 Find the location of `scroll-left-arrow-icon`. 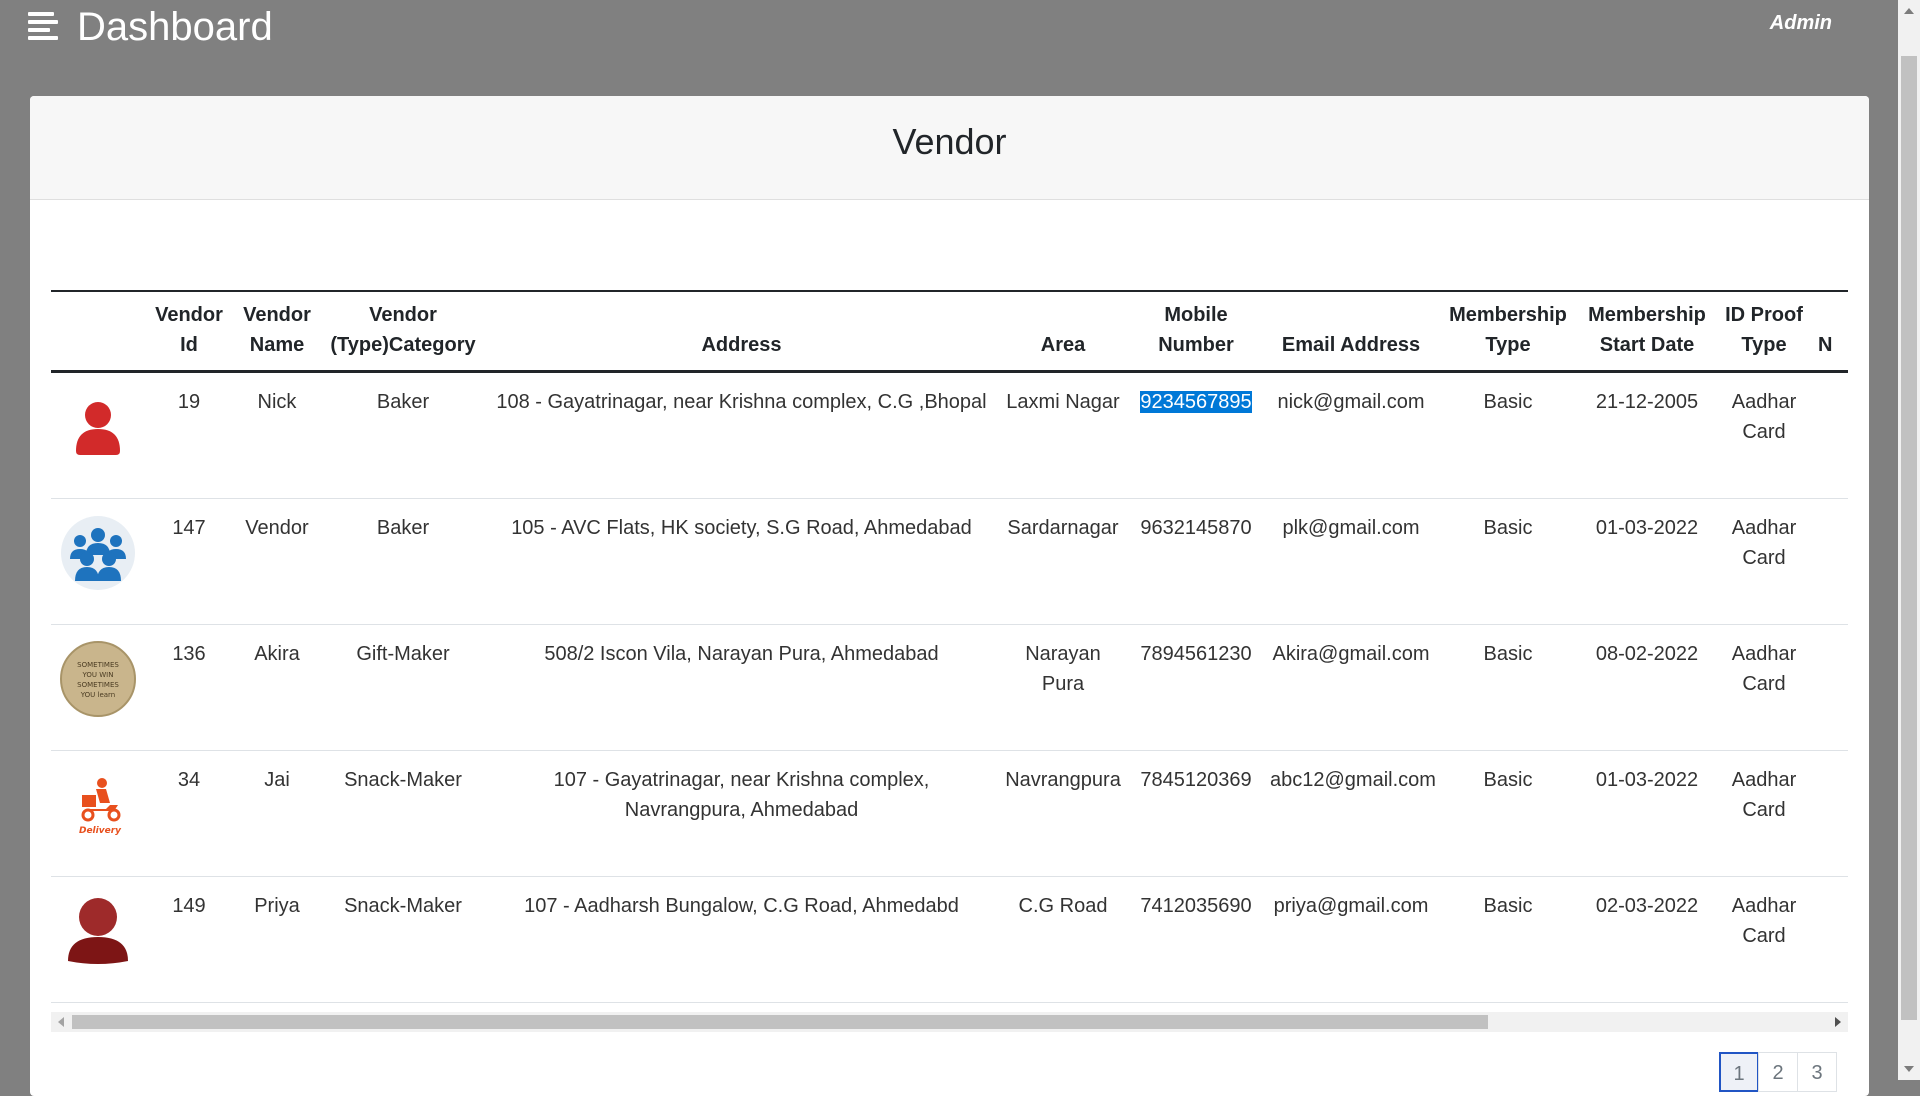

scroll-left-arrow-icon is located at coordinates (61, 1022).